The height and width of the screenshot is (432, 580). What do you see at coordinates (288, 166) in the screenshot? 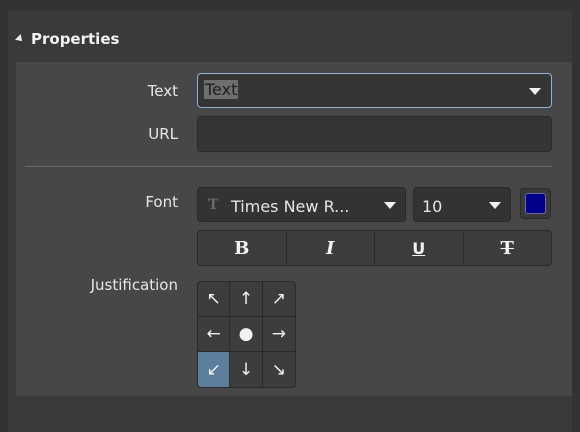
I see `divider` at bounding box center [288, 166].